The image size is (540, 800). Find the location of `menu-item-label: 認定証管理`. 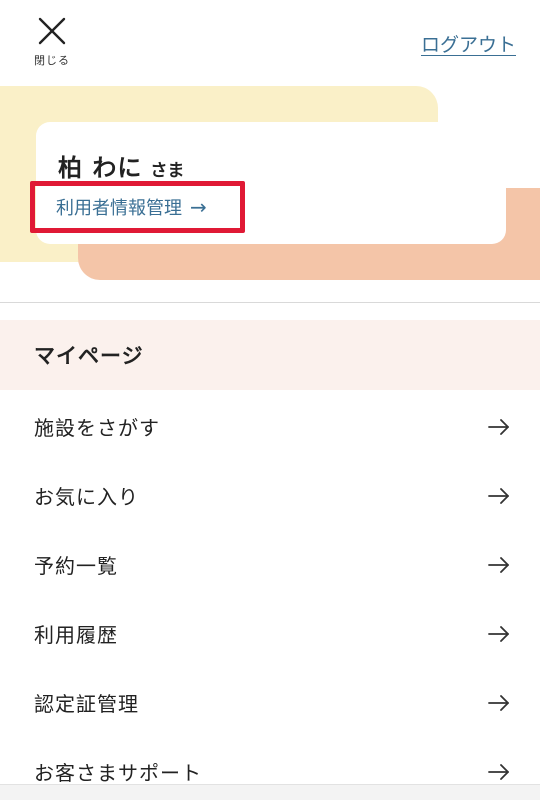

menu-item-label: 認定証管理 is located at coordinates (86, 704).